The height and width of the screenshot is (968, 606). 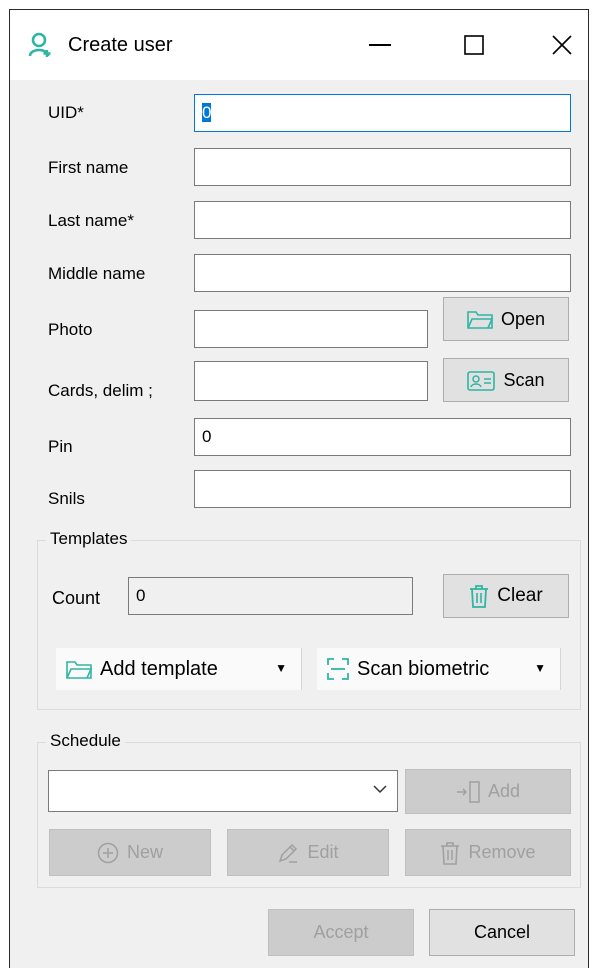 I want to click on snils-label: Snils, so click(x=66, y=498).